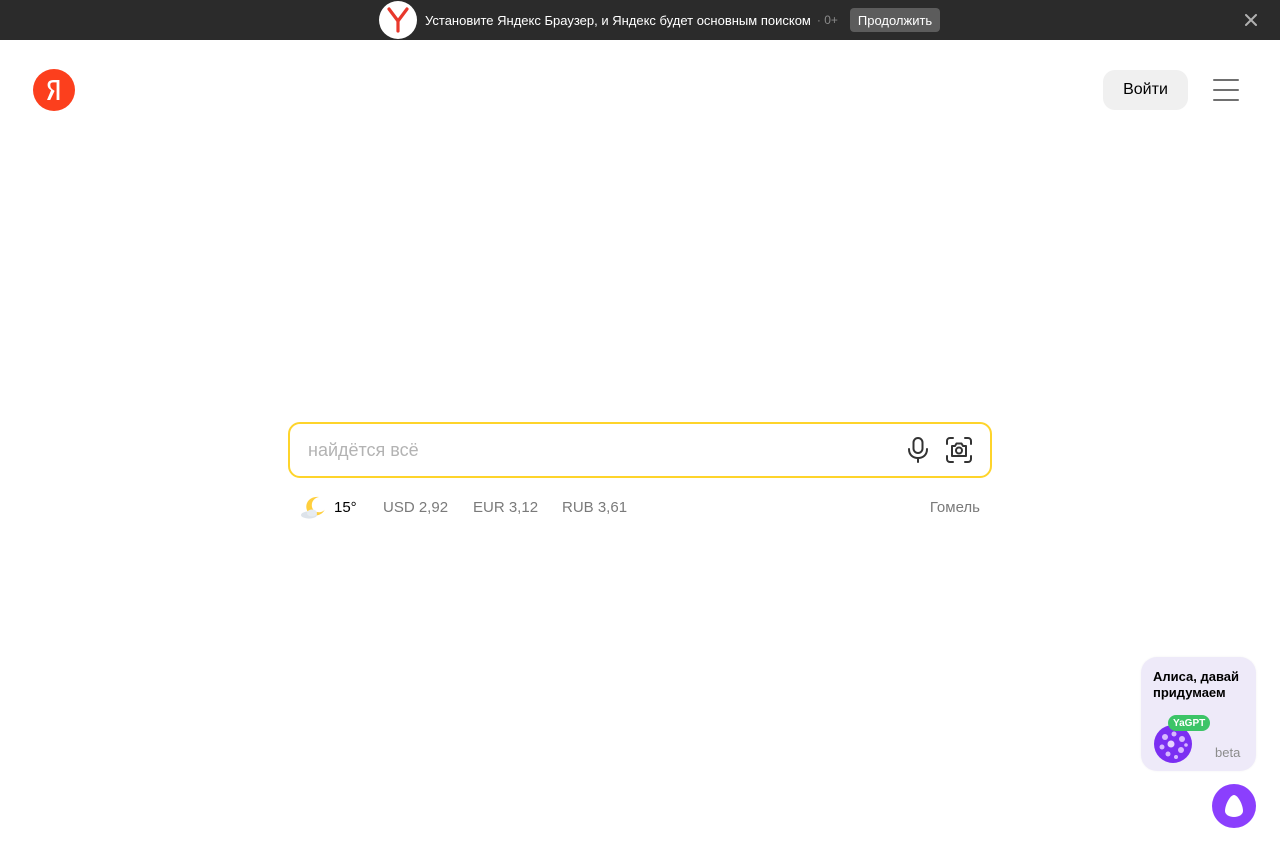 This screenshot has width=1280, height=860. I want to click on yandex-logo, so click(54, 90).